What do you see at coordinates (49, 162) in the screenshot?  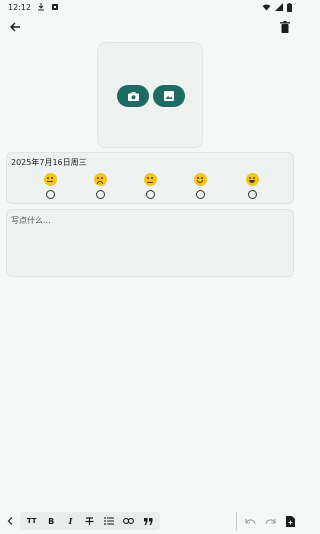 I see `entry-date: 2025年7月16日周三` at bounding box center [49, 162].